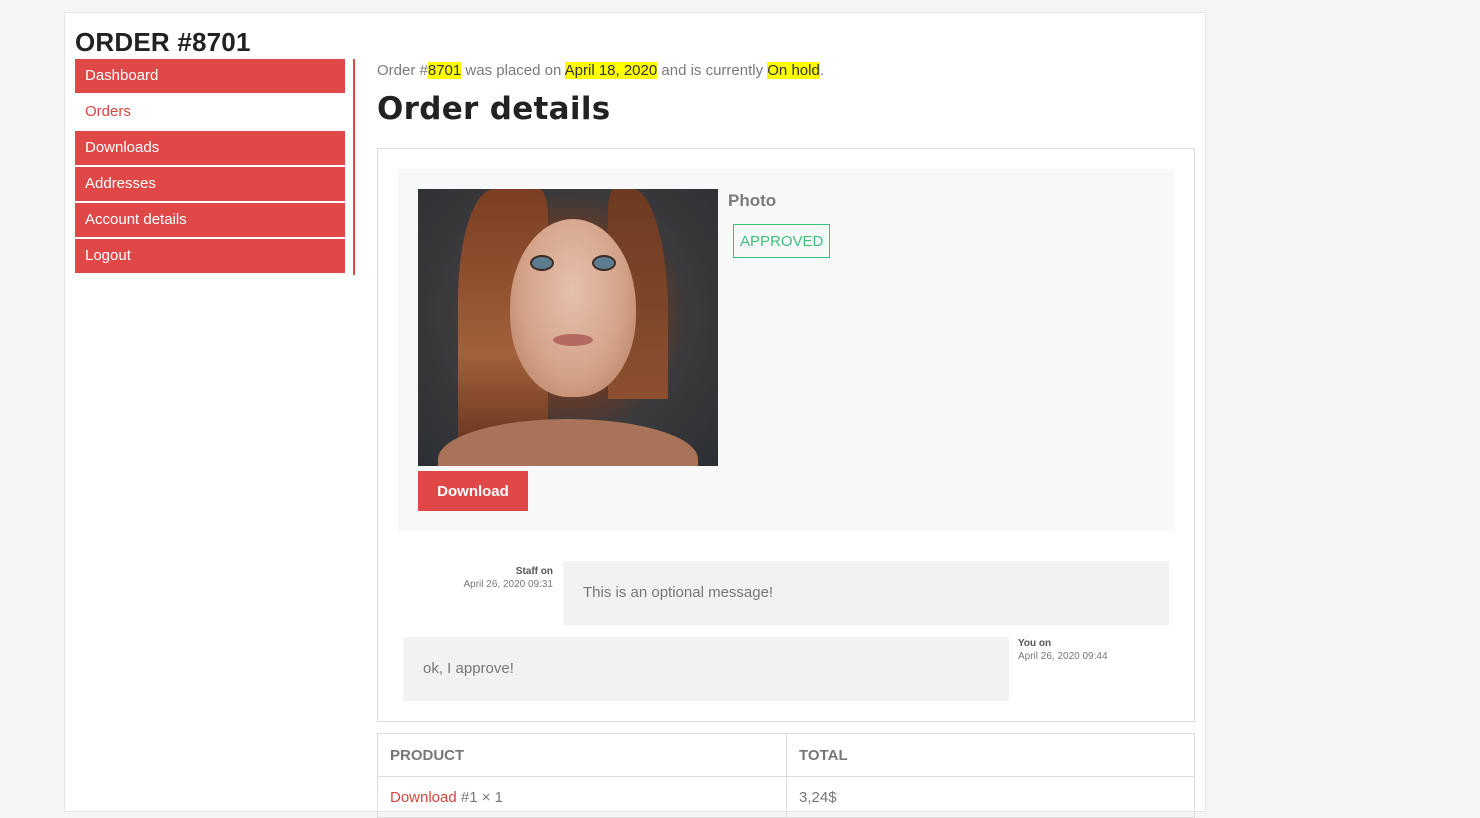 This screenshot has height=818, width=1480. Describe the element at coordinates (611, 70) in the screenshot. I see `order-date: April 18, 2020` at that location.